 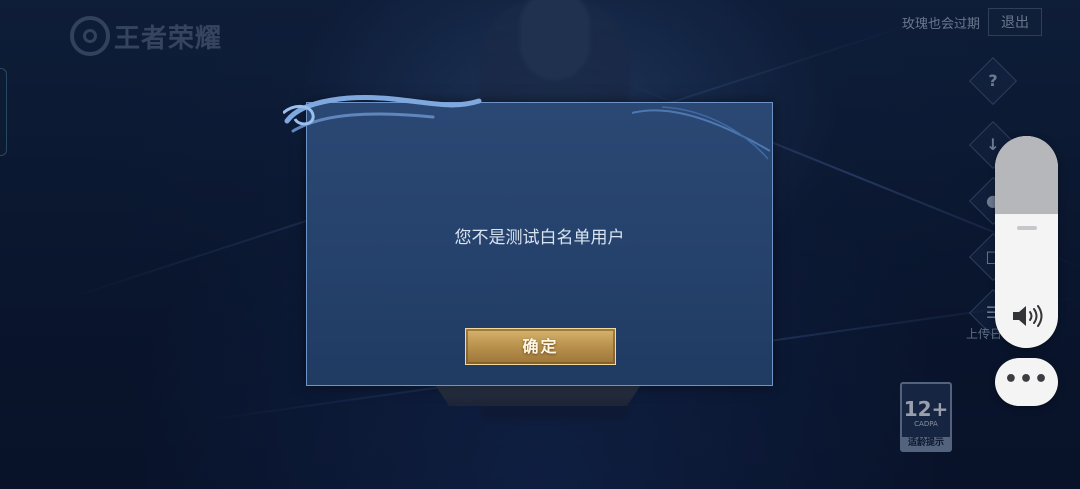 I want to click on confirm-button: 确定, so click(x=540, y=346).